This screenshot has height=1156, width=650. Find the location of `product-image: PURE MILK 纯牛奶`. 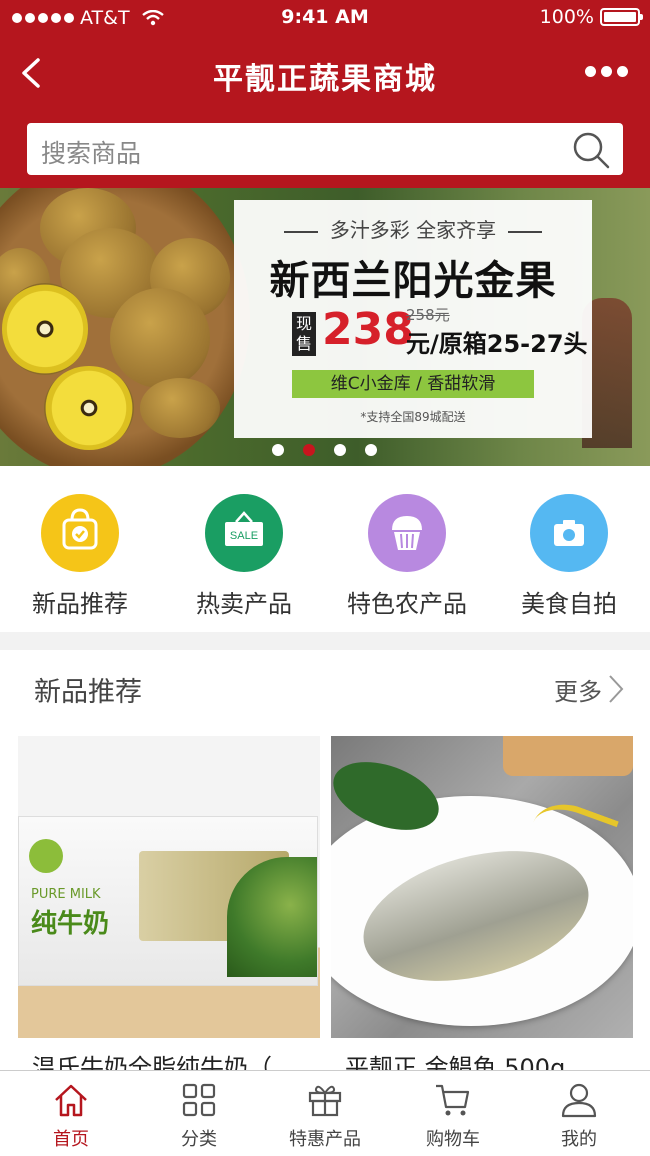

product-image: PURE MILK 纯牛奶 is located at coordinates (169, 887).